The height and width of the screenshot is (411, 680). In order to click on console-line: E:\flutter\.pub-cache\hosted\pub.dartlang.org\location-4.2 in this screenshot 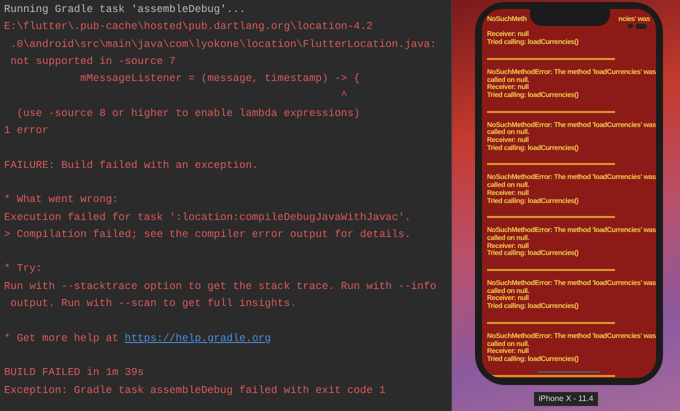, I will do `click(188, 28)`.